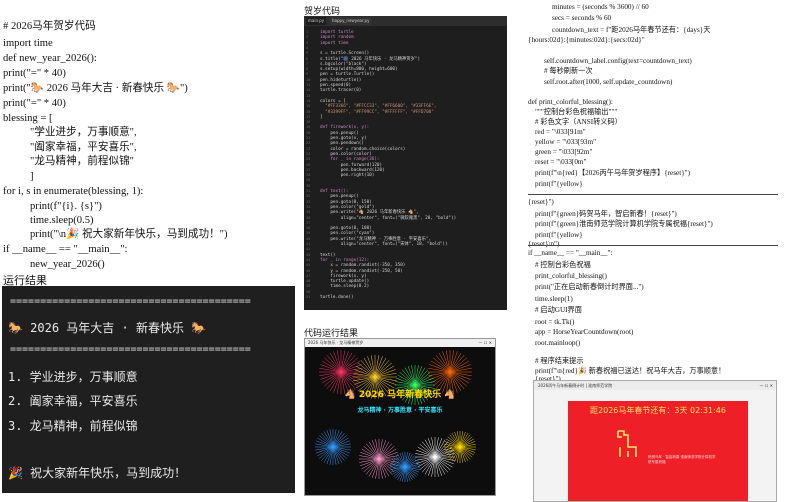 This screenshot has height=502, width=800. Describe the element at coordinates (308, 127) in the screenshot. I see `line-number: 19` at that location.